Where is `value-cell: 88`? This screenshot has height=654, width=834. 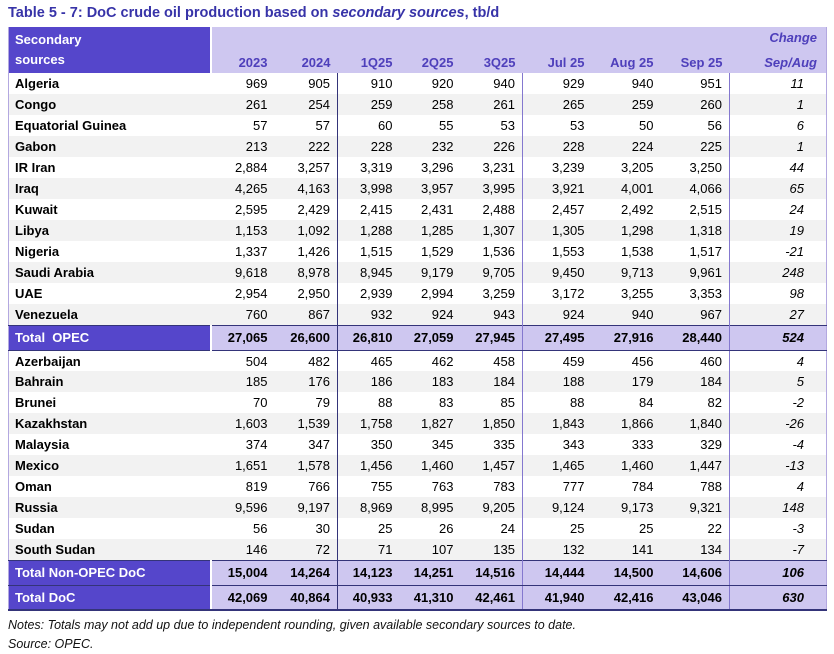
value-cell: 88 is located at coordinates (385, 403).